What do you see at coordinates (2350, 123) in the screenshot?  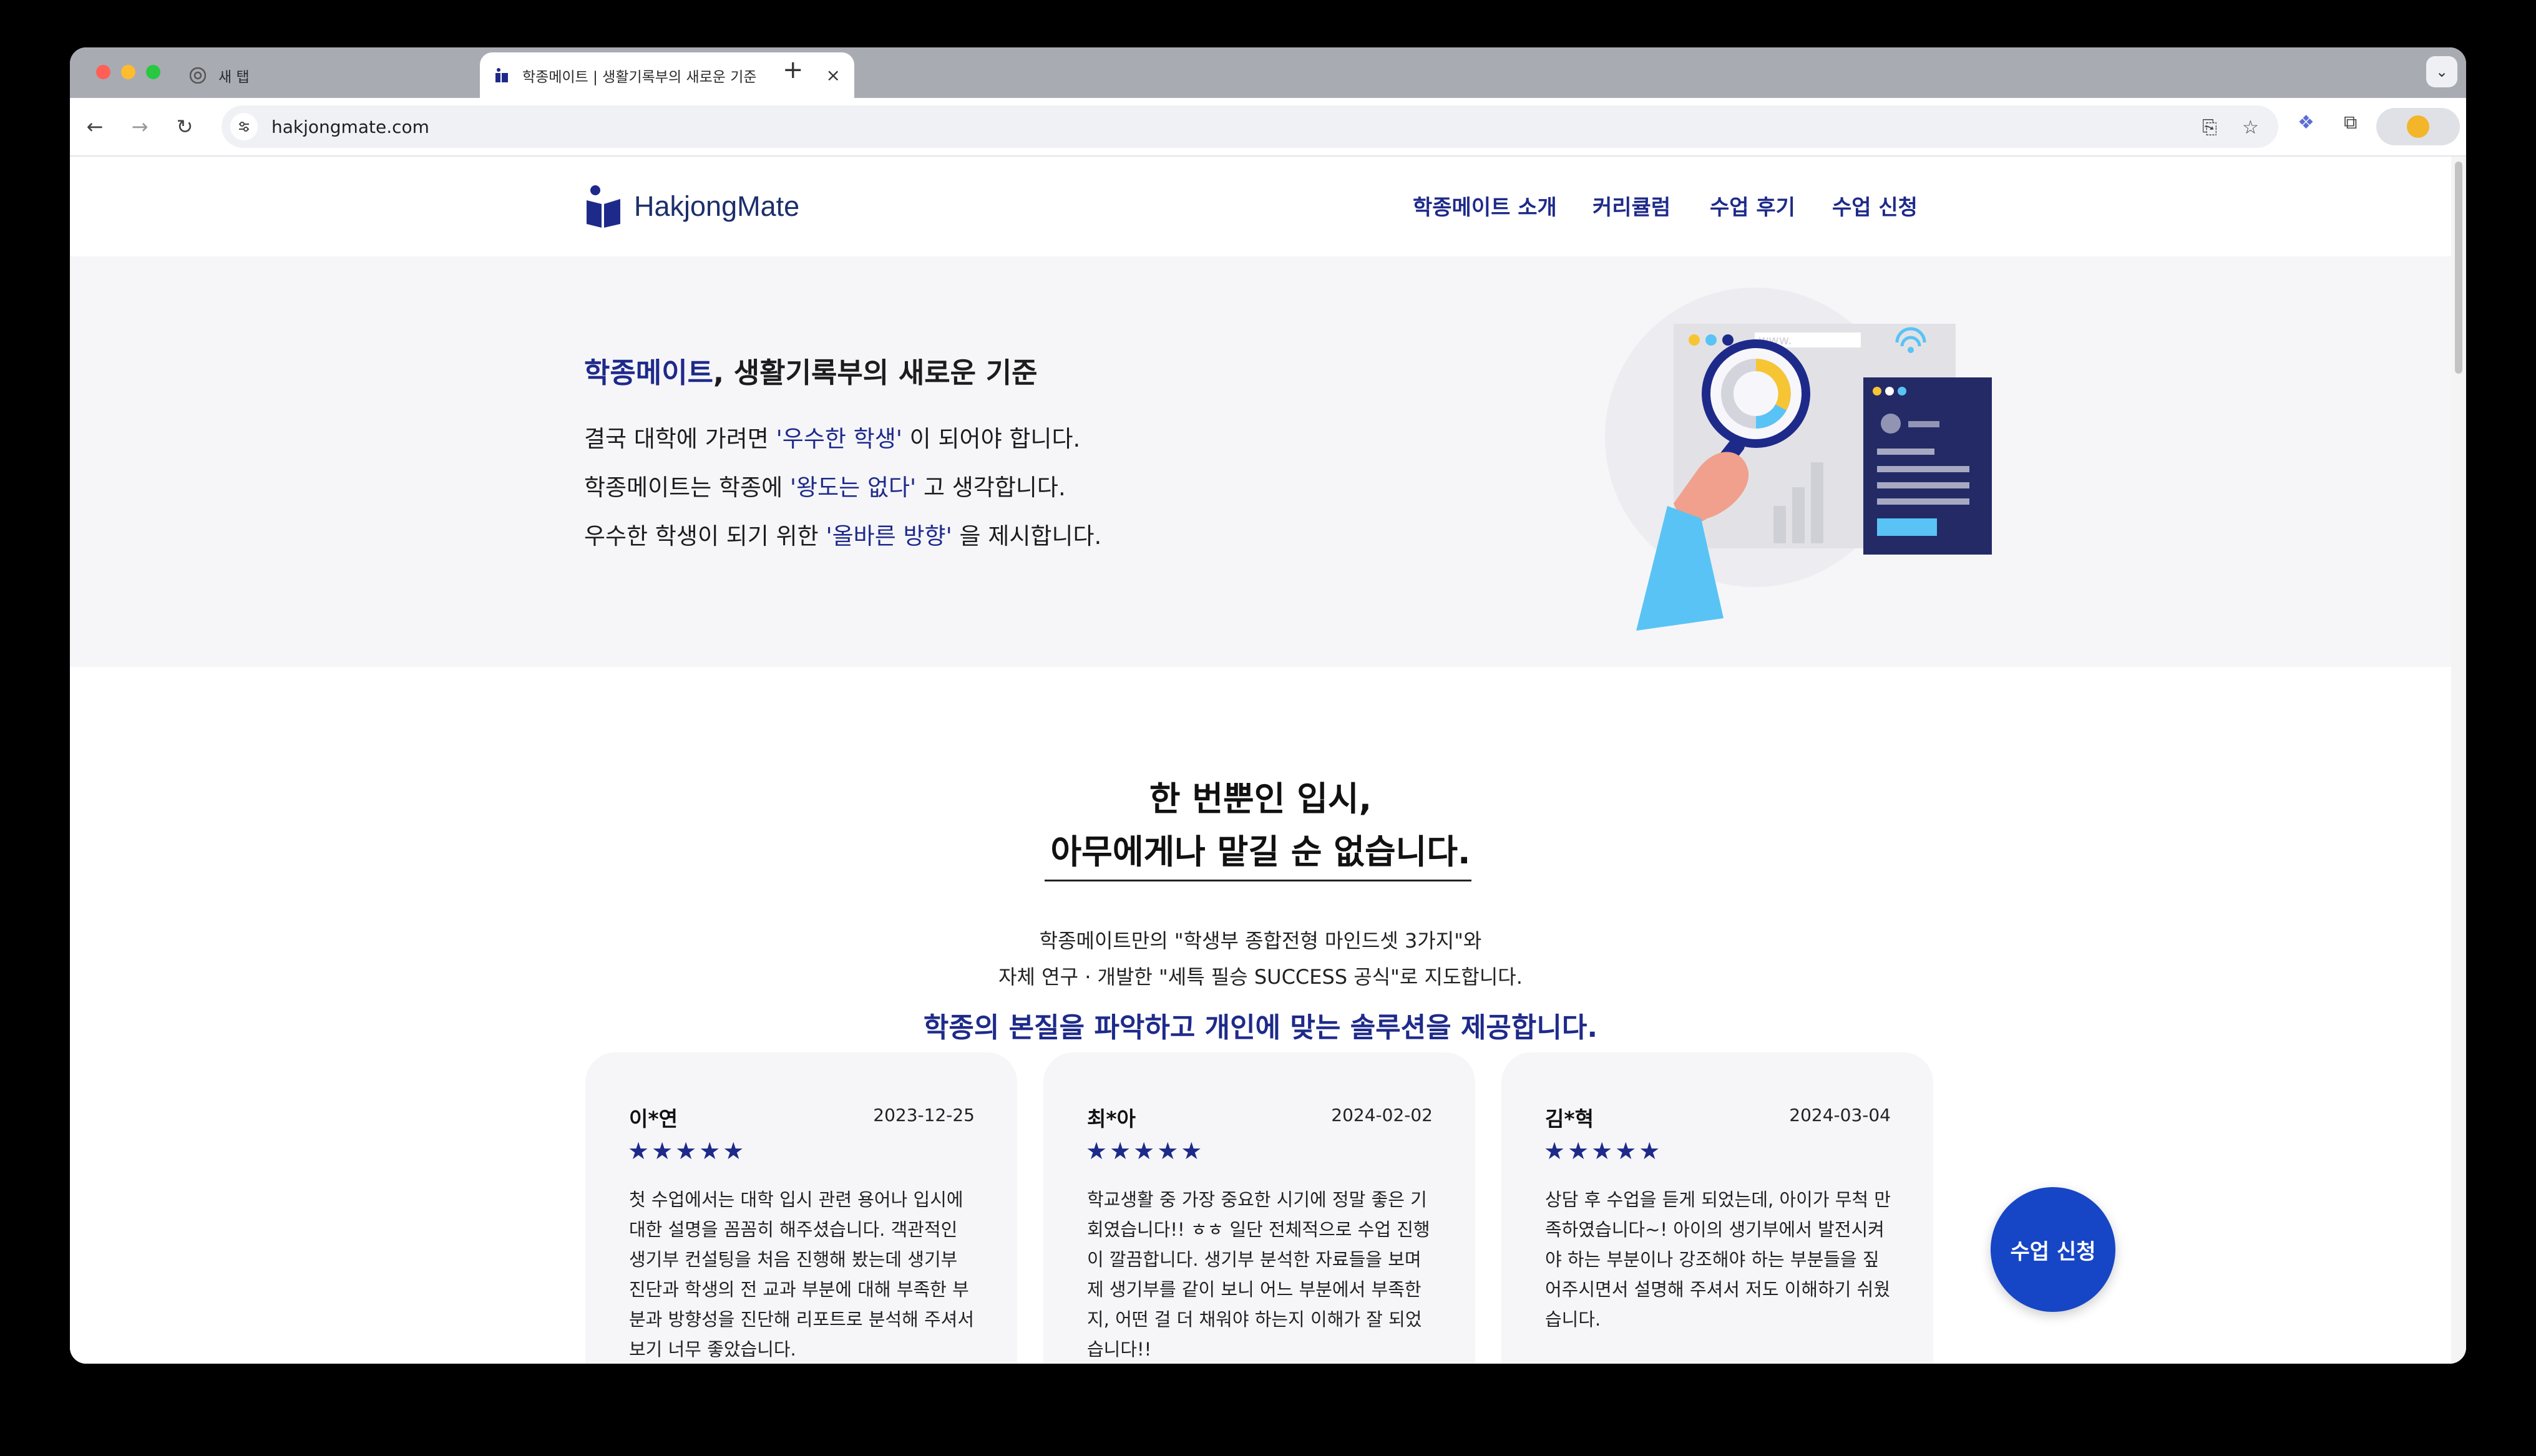 I see `extensions-puzzle-icon: ⧉` at bounding box center [2350, 123].